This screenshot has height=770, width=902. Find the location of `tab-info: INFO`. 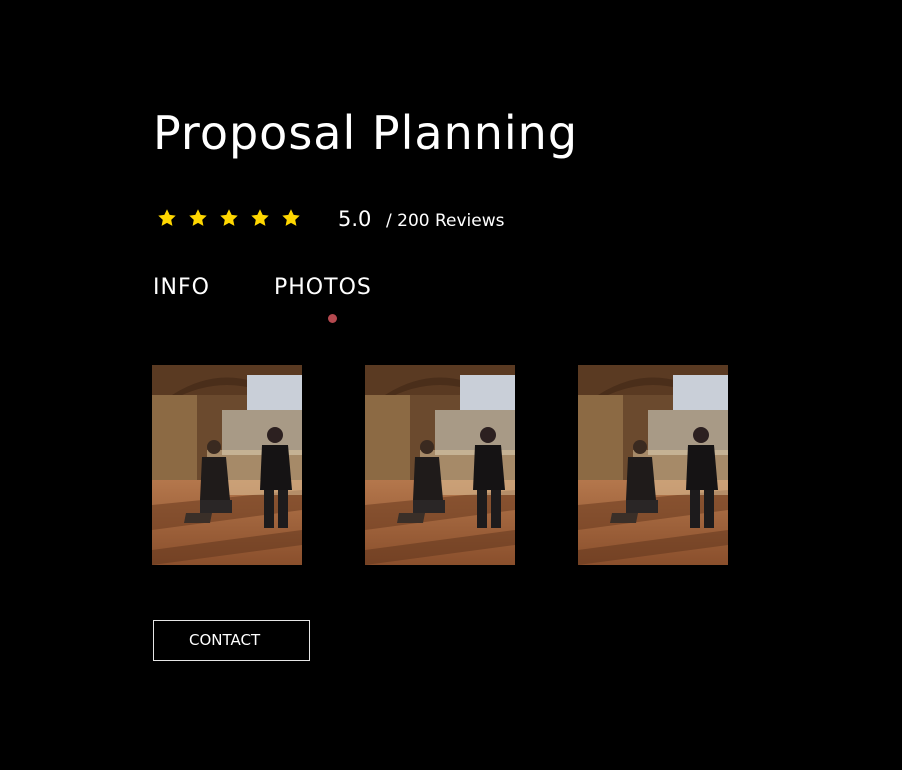

tab-info: INFO is located at coordinates (181, 288).